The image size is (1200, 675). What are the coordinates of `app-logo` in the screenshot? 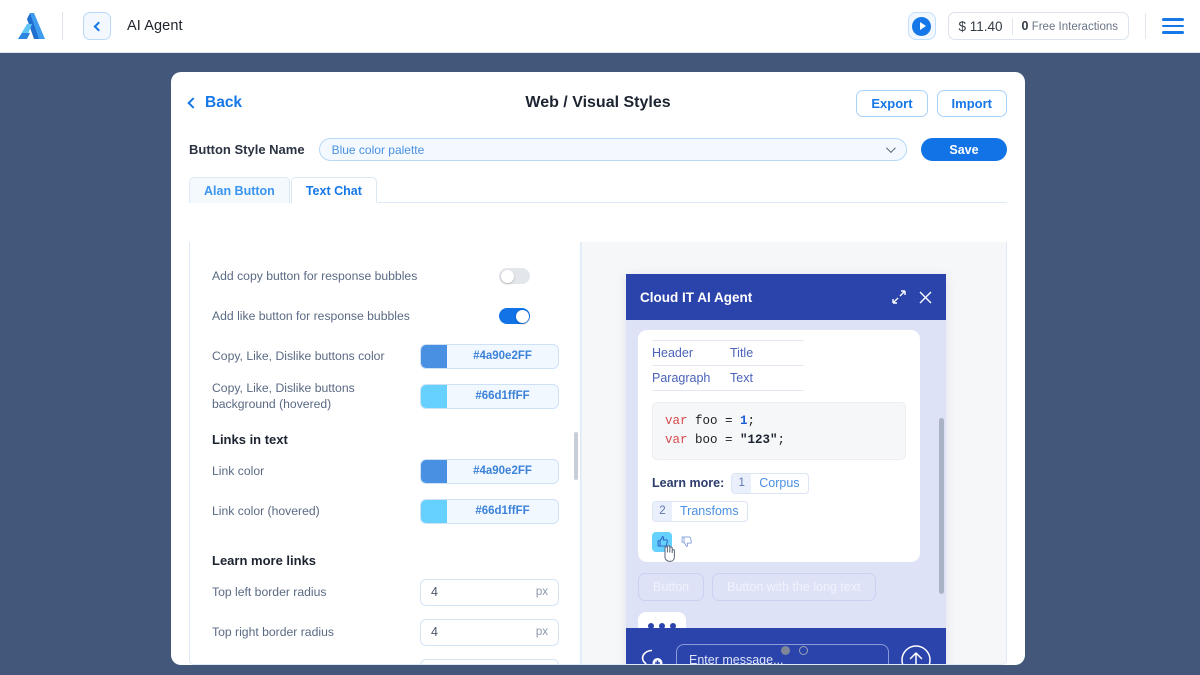 It's located at (31, 26).